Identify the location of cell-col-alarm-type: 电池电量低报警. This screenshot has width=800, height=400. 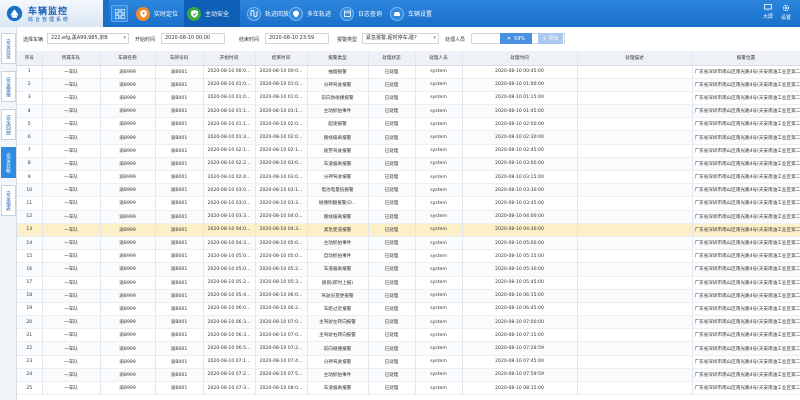
(338, 190).